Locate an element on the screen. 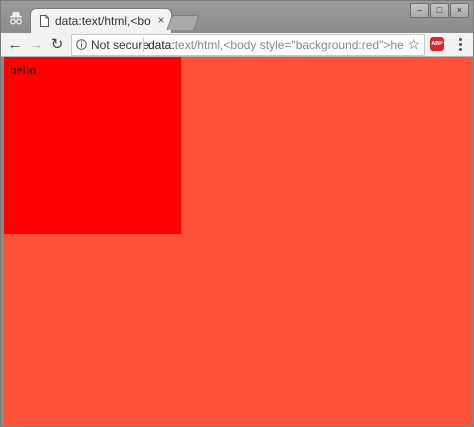 The image size is (474, 427). back-button: ← is located at coordinates (15, 45).